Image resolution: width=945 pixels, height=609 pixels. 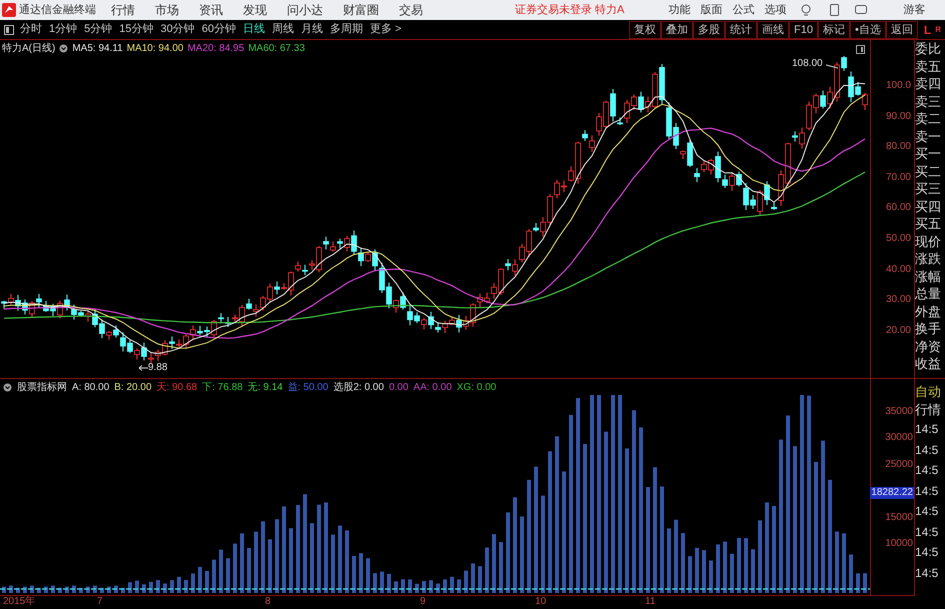 What do you see at coordinates (211, 10) in the screenshot?
I see `menu-item: 资讯` at bounding box center [211, 10].